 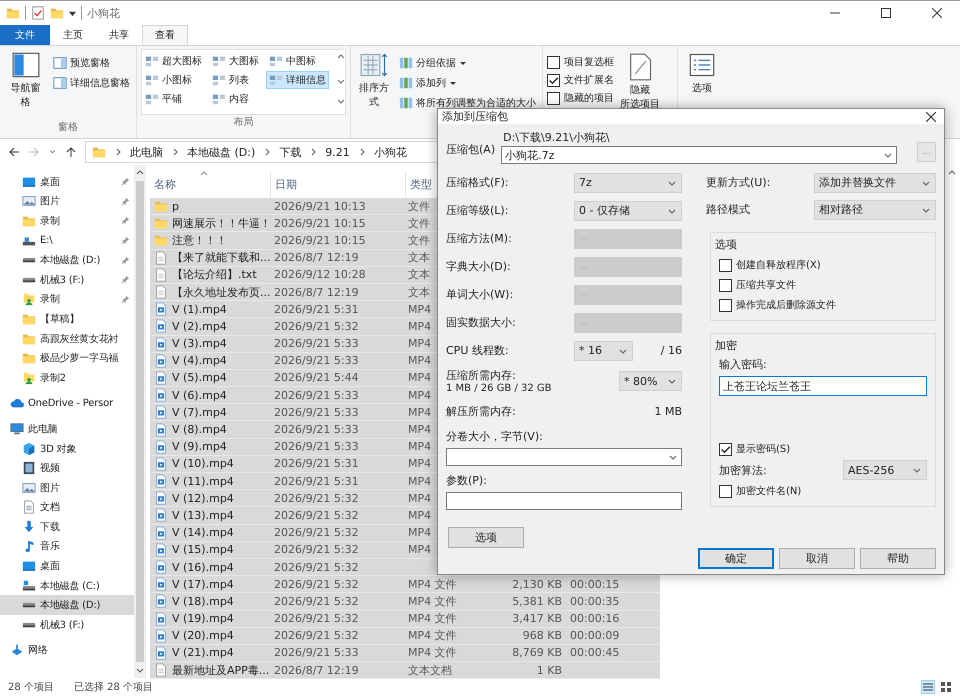 What do you see at coordinates (467, 83) in the screenshot?
I see `view-command-button: 添加列` at bounding box center [467, 83].